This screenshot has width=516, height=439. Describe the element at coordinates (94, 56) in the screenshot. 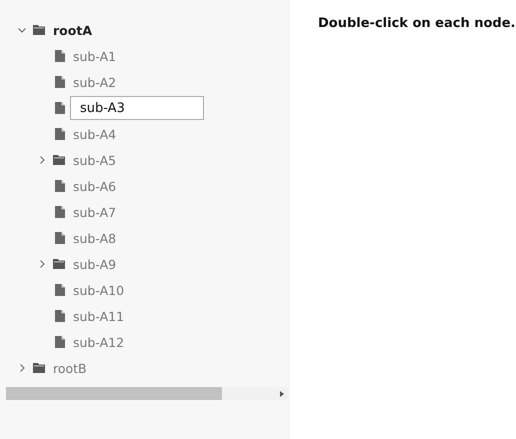

I see `tree-node-label: sub-A1` at that location.